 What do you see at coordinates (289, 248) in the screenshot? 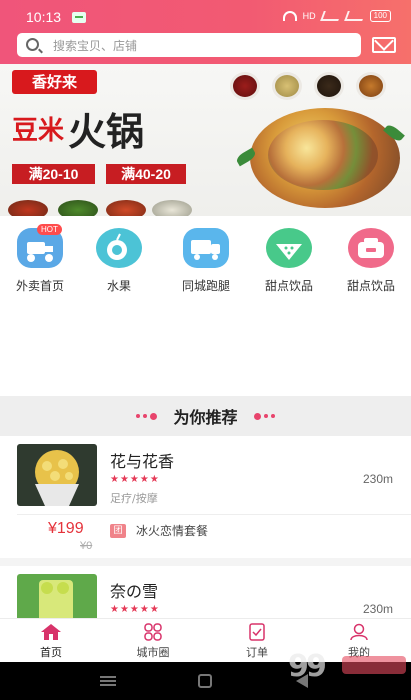
I see `watermelon-icon` at bounding box center [289, 248].